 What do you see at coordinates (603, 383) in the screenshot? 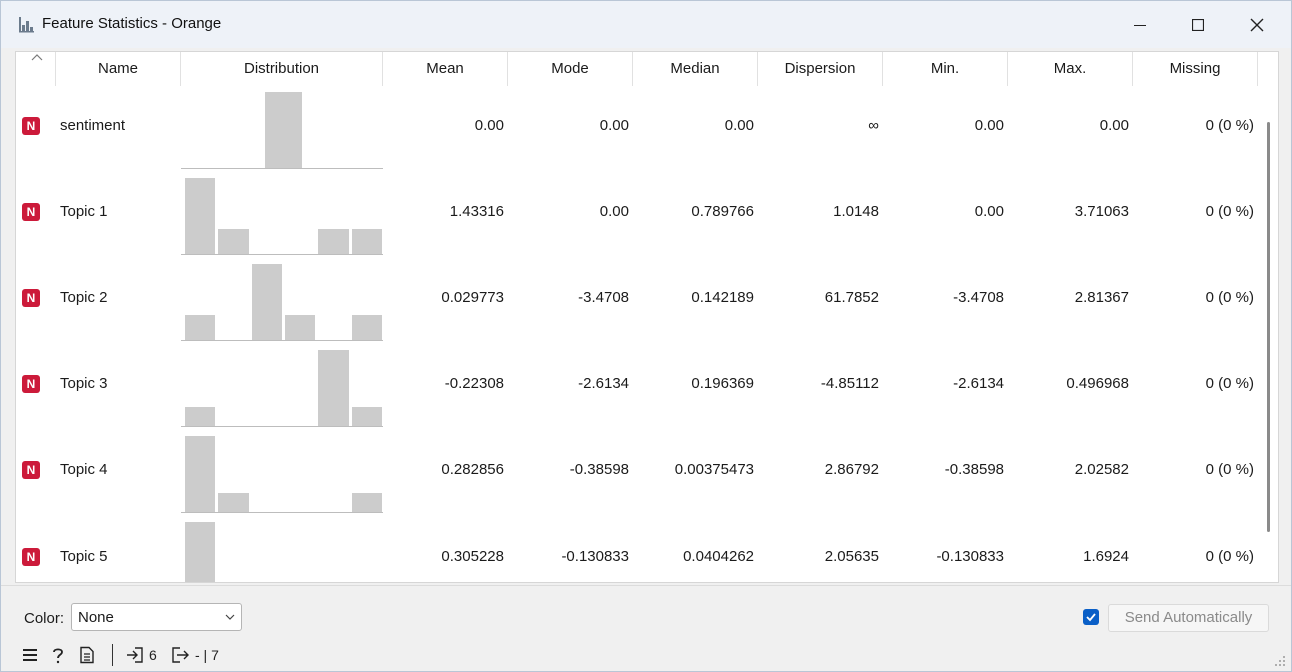
I see `mode-value: -2.6134` at bounding box center [603, 383].